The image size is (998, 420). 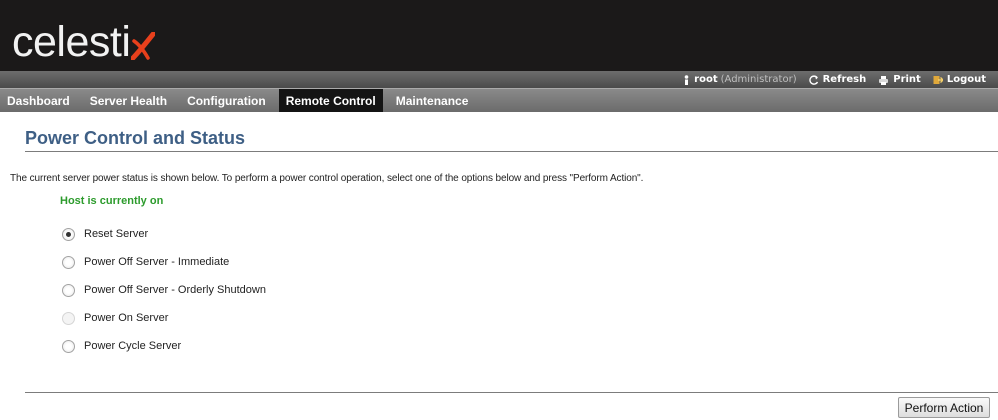 I want to click on radio-power-off-orderly, so click(x=68, y=290).